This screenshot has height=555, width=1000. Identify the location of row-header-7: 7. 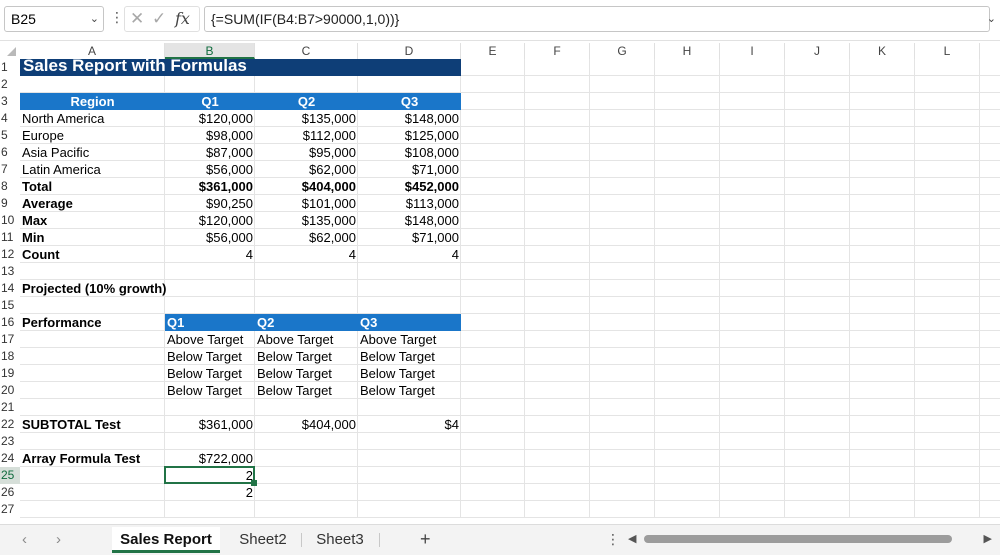
(10, 169).